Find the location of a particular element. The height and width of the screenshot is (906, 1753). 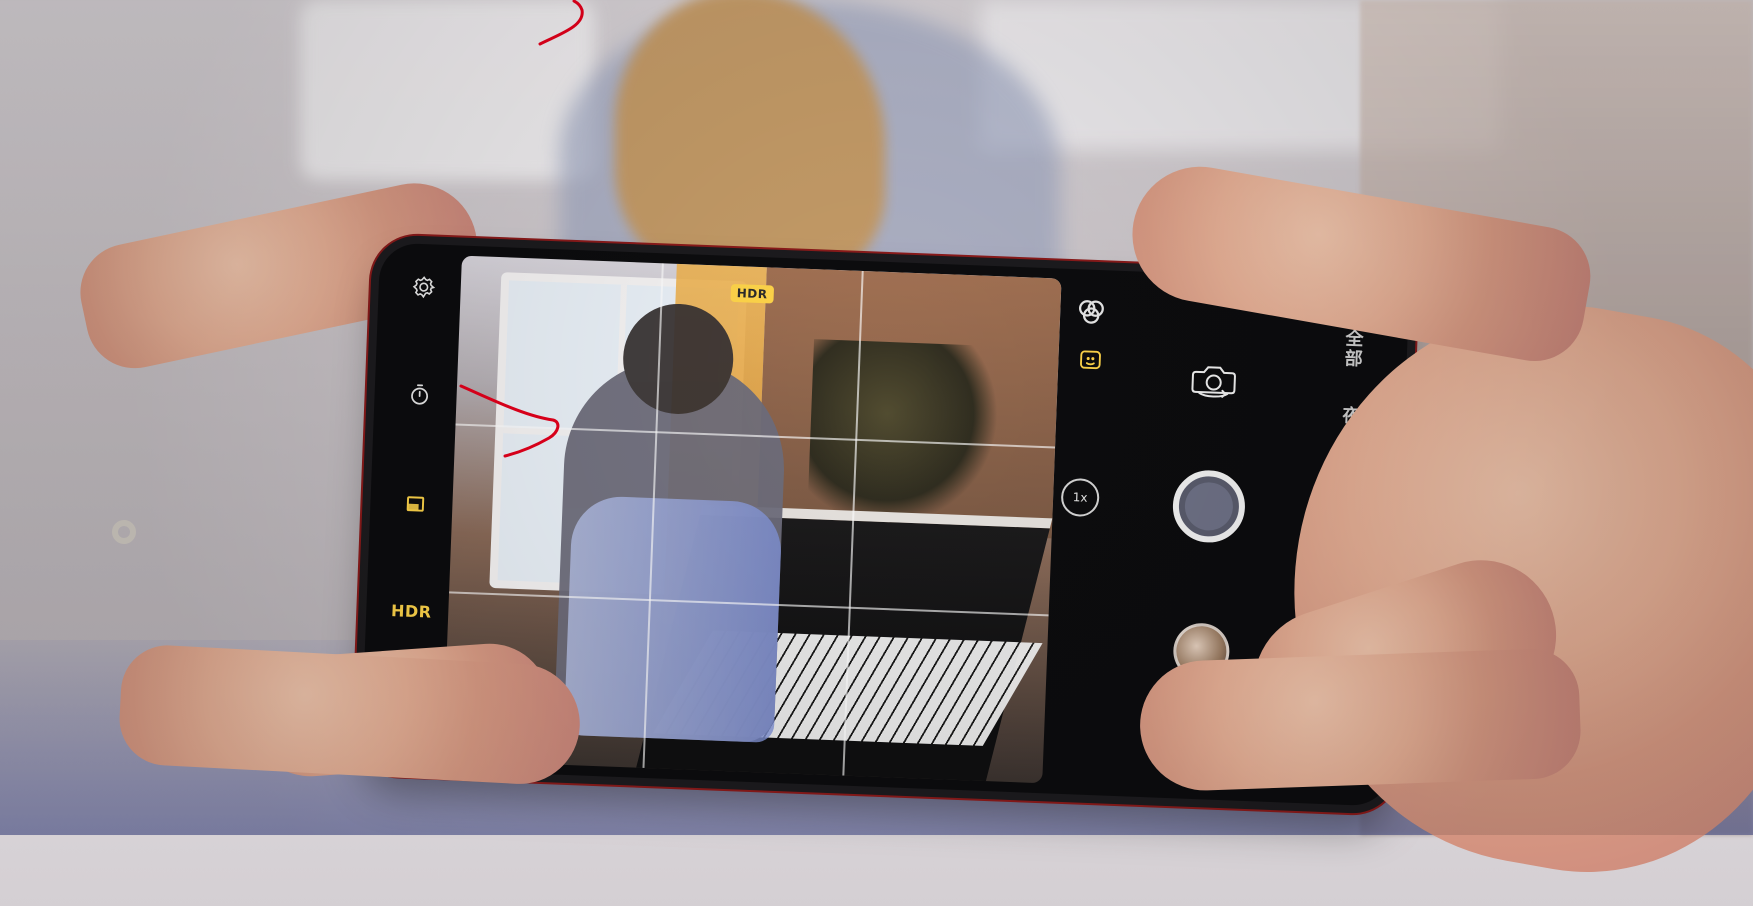

aspect-ratio-icon is located at coordinates (416, 504).